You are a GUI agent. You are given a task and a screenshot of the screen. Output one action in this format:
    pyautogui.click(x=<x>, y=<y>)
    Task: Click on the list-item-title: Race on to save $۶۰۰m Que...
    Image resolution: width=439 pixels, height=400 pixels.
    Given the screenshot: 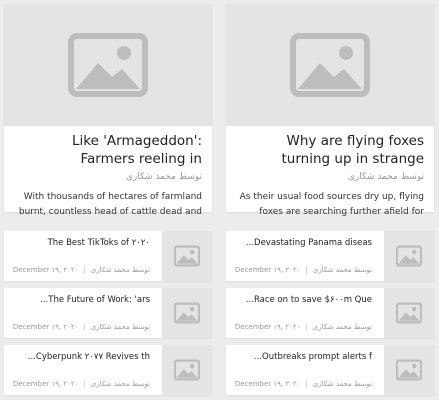 What is the action you would take?
    pyautogui.click(x=302, y=300)
    